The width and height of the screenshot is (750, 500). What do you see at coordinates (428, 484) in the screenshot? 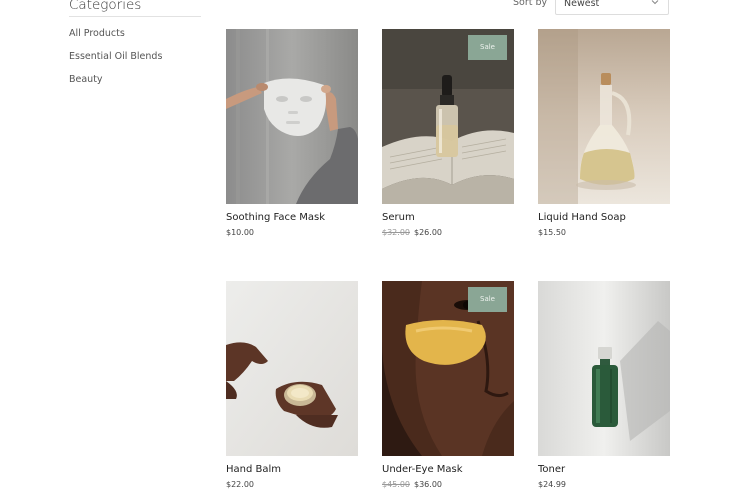
I see `current-price: $36.00` at bounding box center [428, 484].